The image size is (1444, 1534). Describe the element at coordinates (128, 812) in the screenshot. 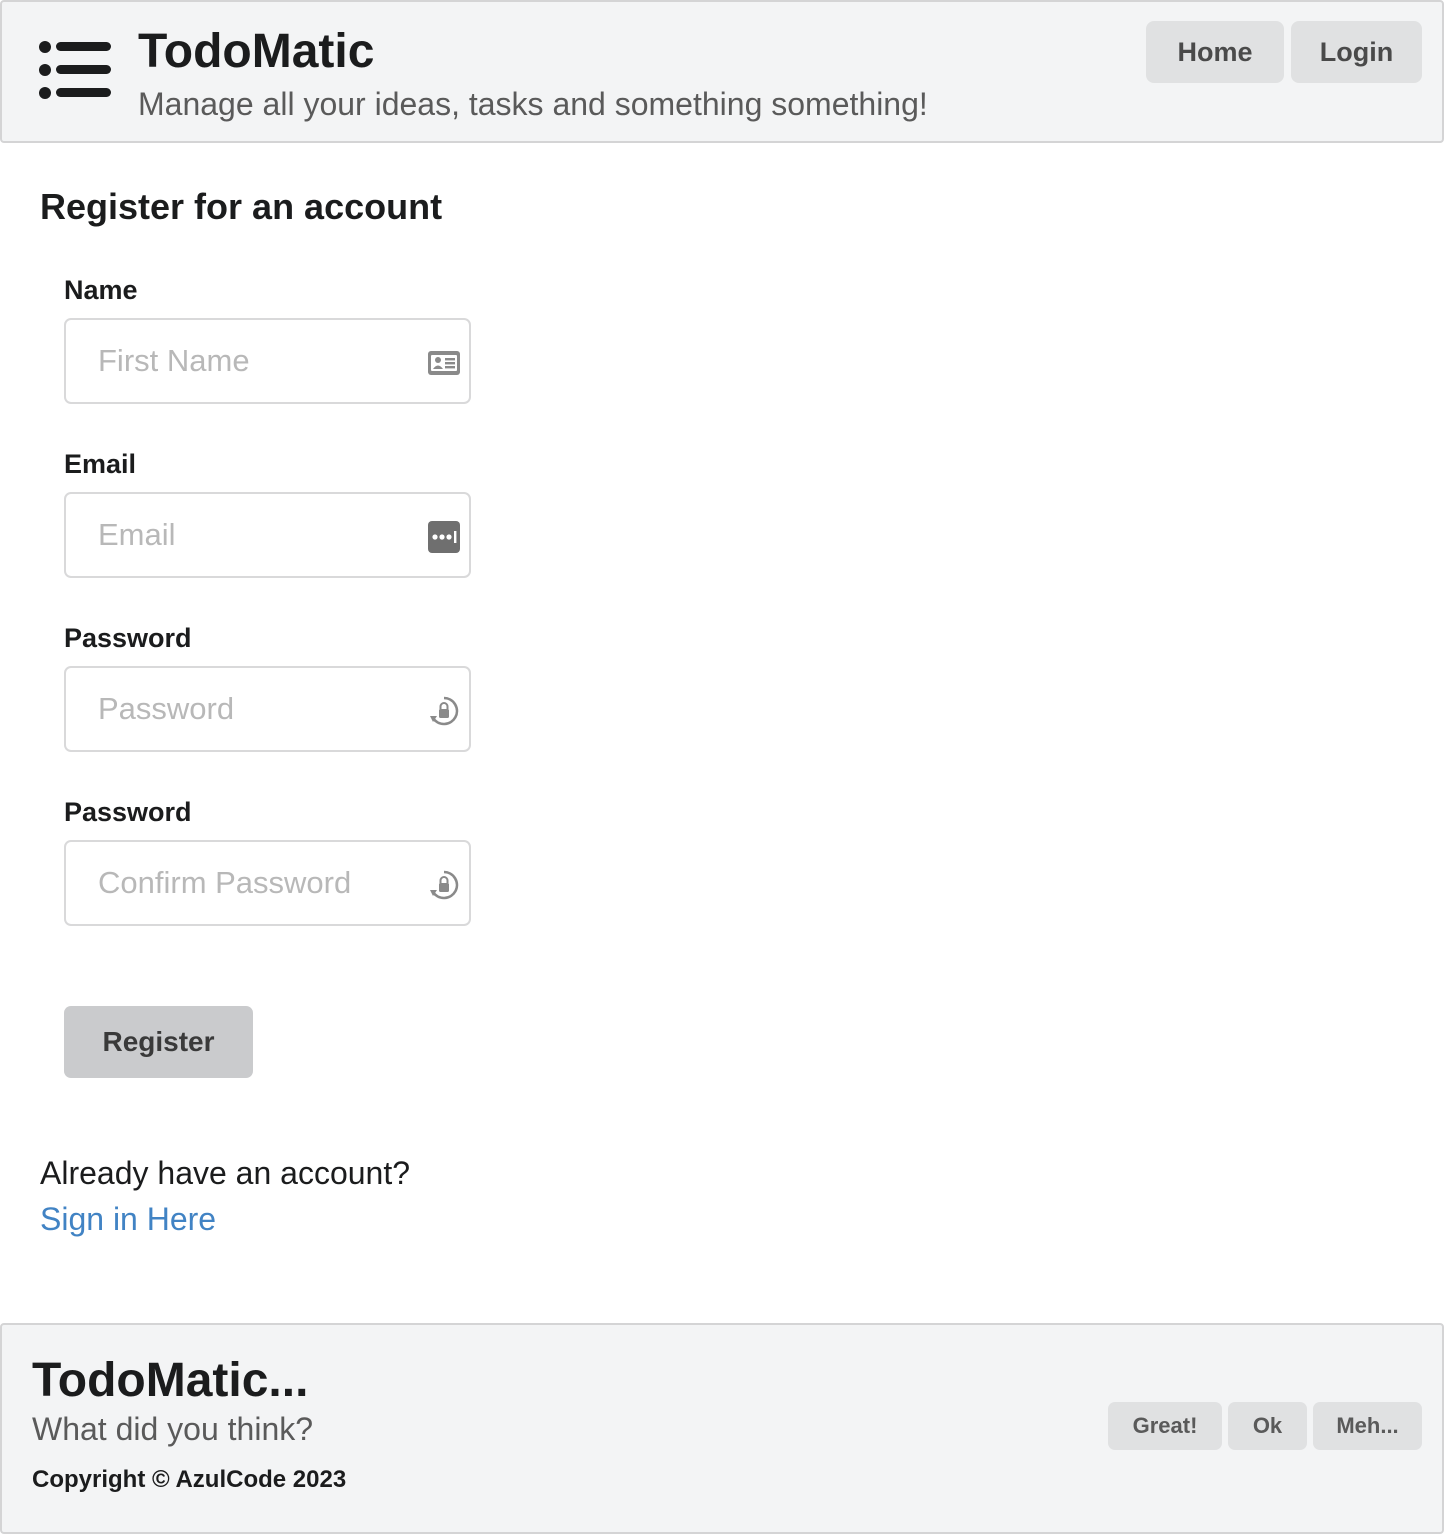

I see `confirm-password-label: Password` at that location.